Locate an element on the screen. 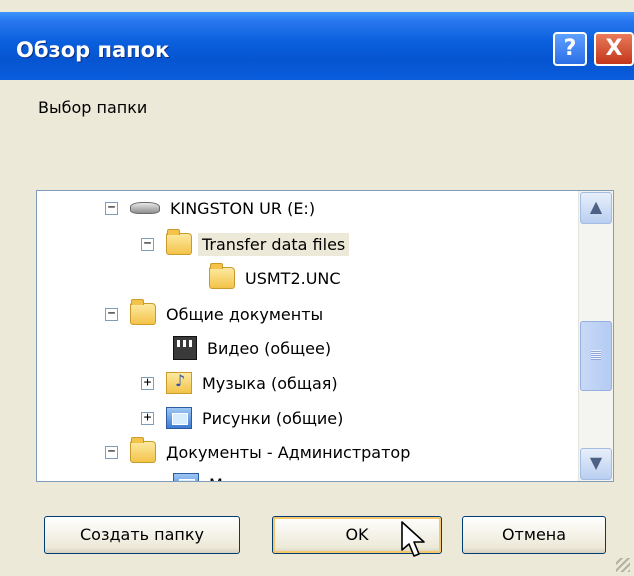 The width and height of the screenshot is (634, 576). tree-item-label: Рисунки (общие) is located at coordinates (273, 418).